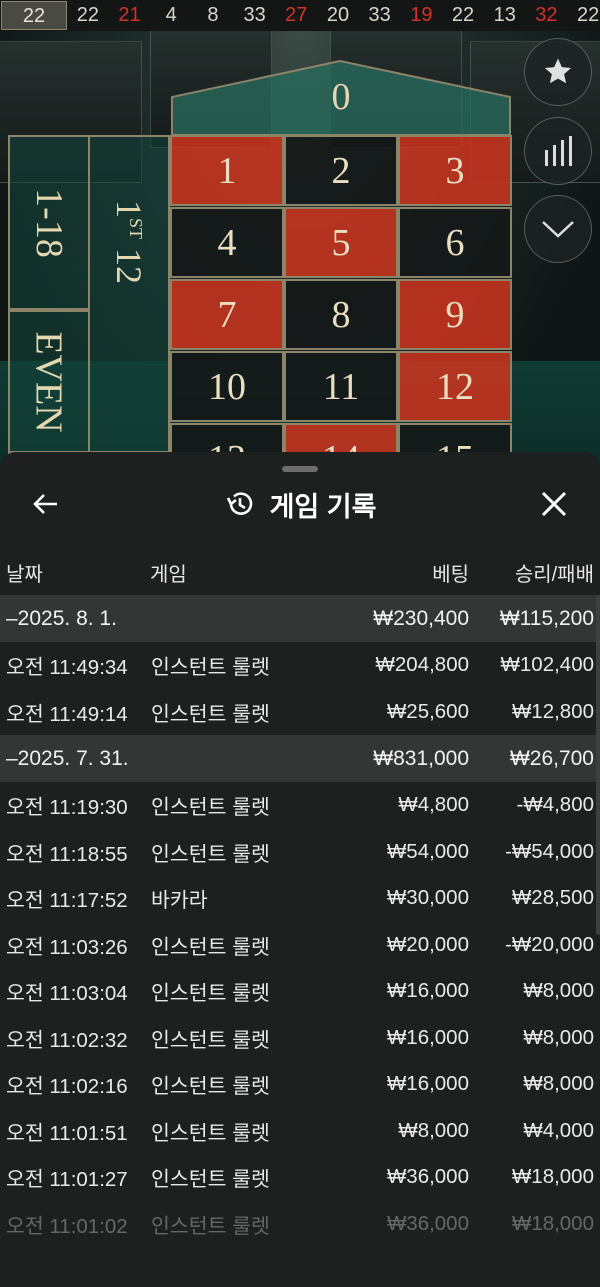 Image resolution: width=600 pixels, height=1287 pixels. Describe the element at coordinates (554, 575) in the screenshot. I see `column-win-loss: 승리/패배` at that location.